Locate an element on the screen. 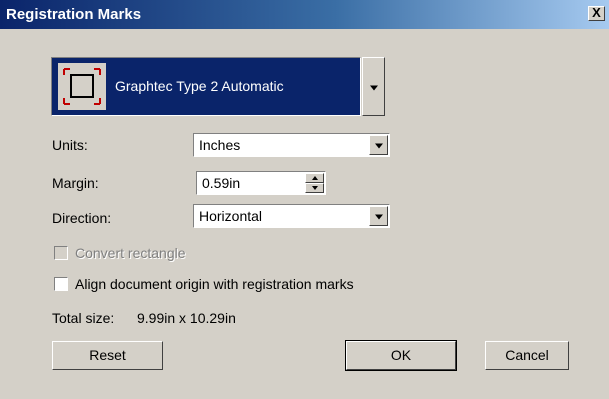 The height and width of the screenshot is (399, 609). margin-label: Margin: is located at coordinates (75, 183).